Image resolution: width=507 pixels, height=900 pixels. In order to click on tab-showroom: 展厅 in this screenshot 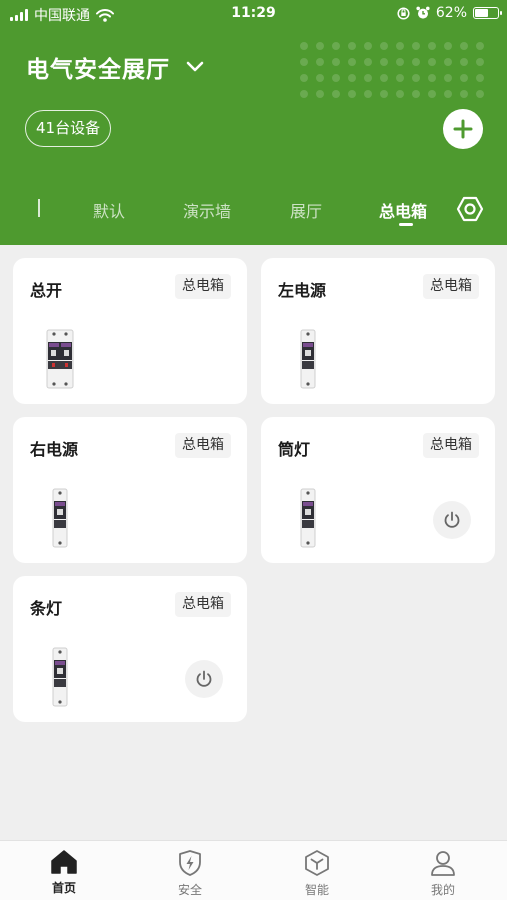, I will do `click(306, 210)`.